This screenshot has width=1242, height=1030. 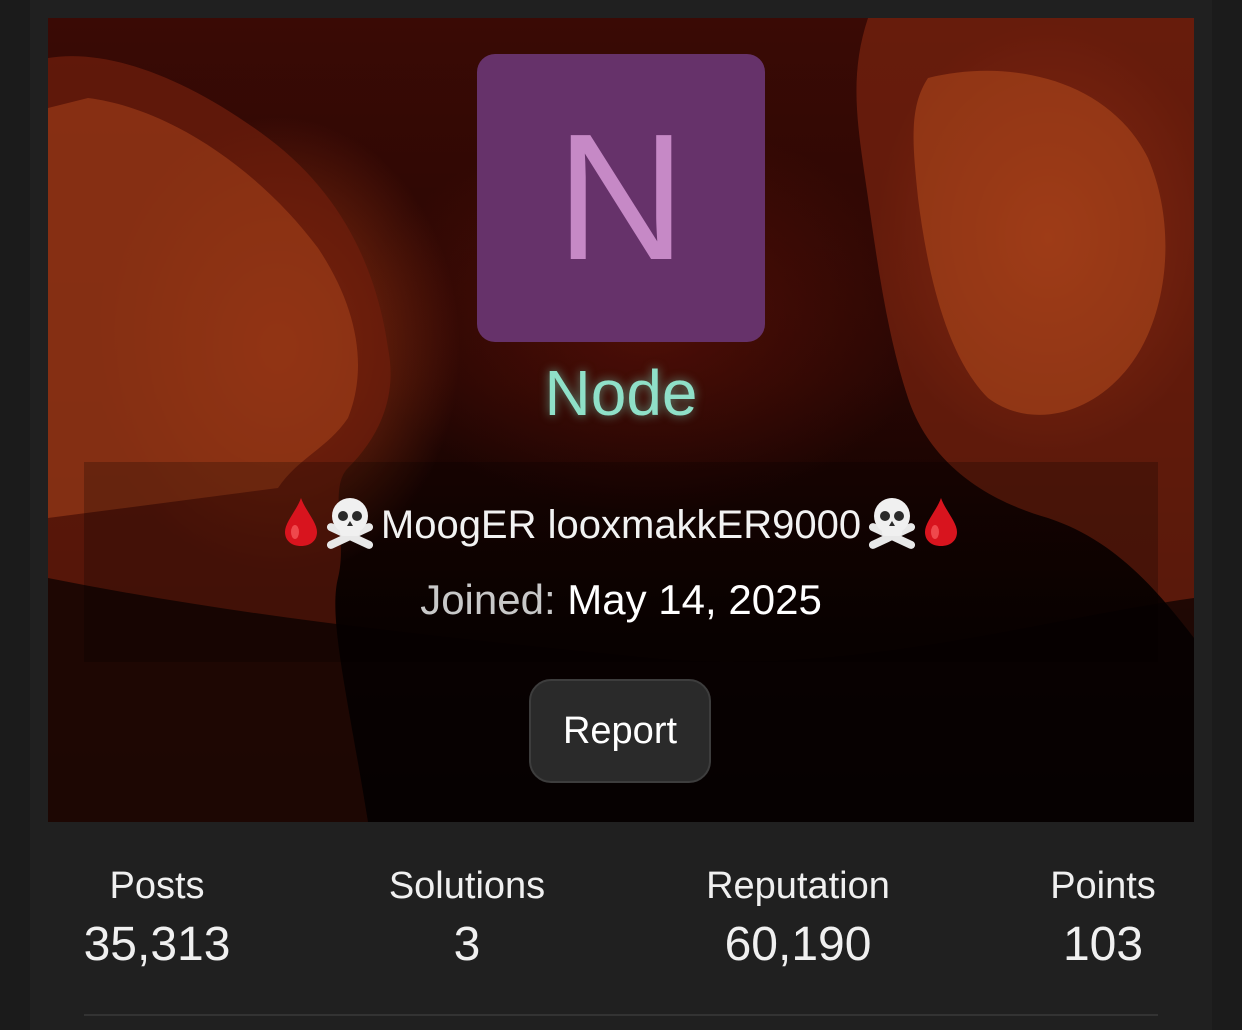 I want to click on stat-label: Solutions, so click(x=467, y=886).